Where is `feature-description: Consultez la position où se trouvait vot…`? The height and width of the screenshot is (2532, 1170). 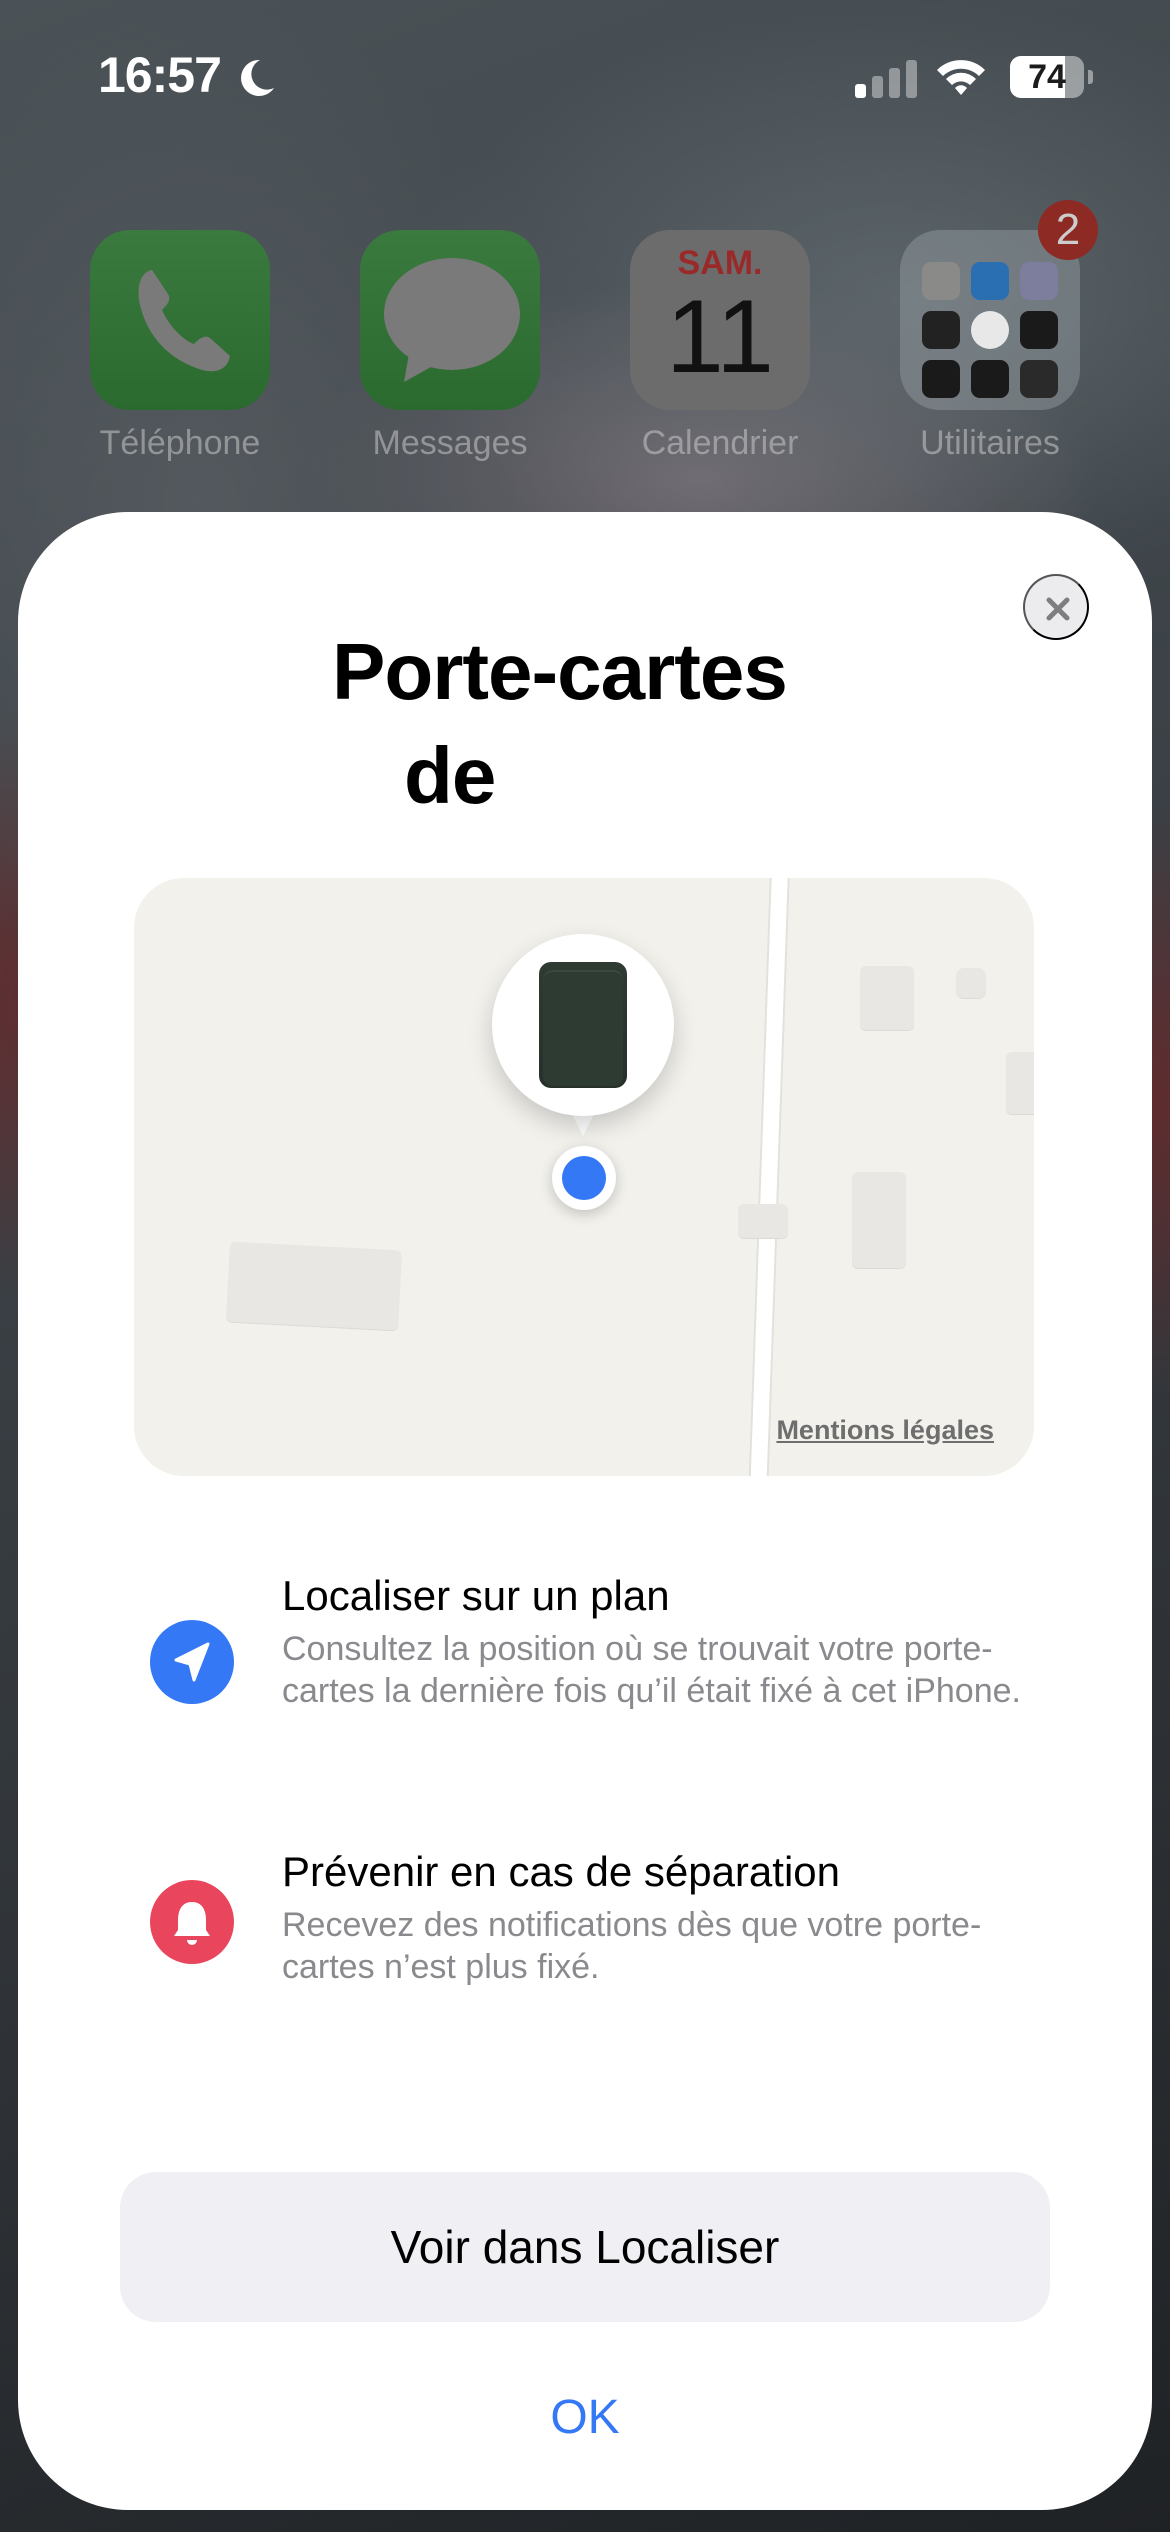 feature-description: Consultez la position où se trouvait vot… is located at coordinates (651, 1670).